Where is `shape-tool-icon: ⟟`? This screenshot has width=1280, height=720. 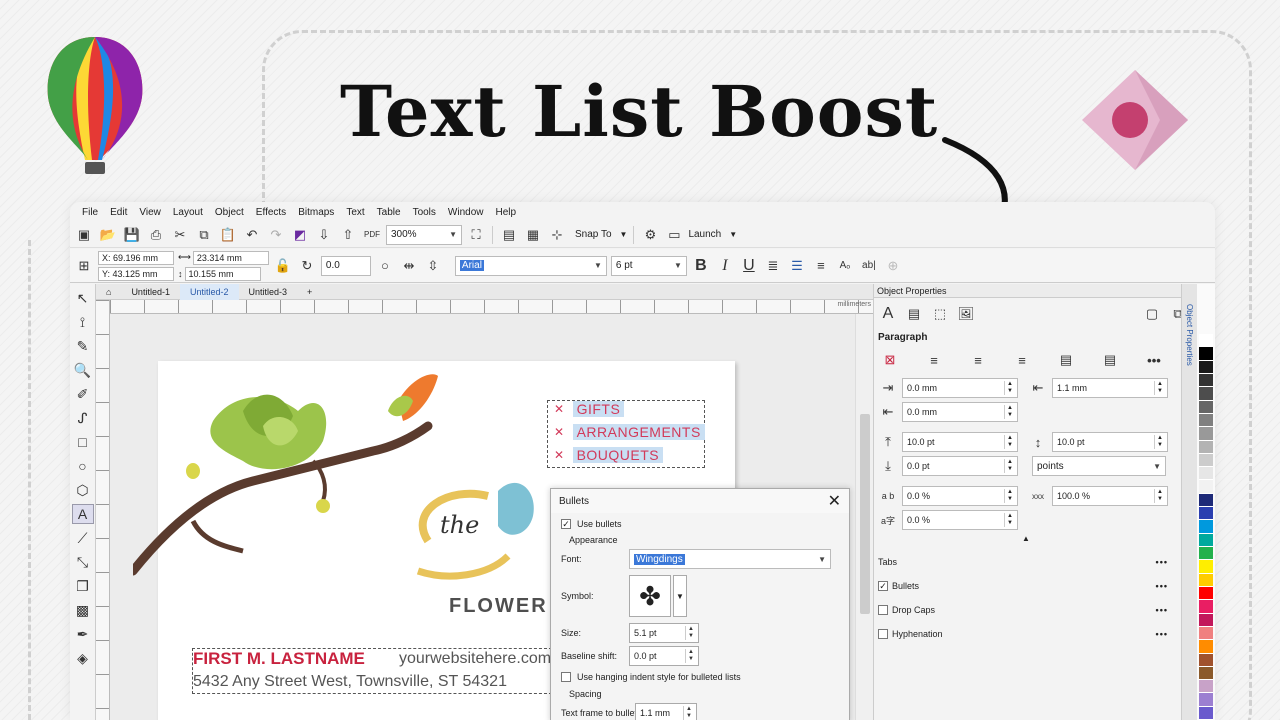
shape-tool-icon: ⟟ is located at coordinates (83, 322).